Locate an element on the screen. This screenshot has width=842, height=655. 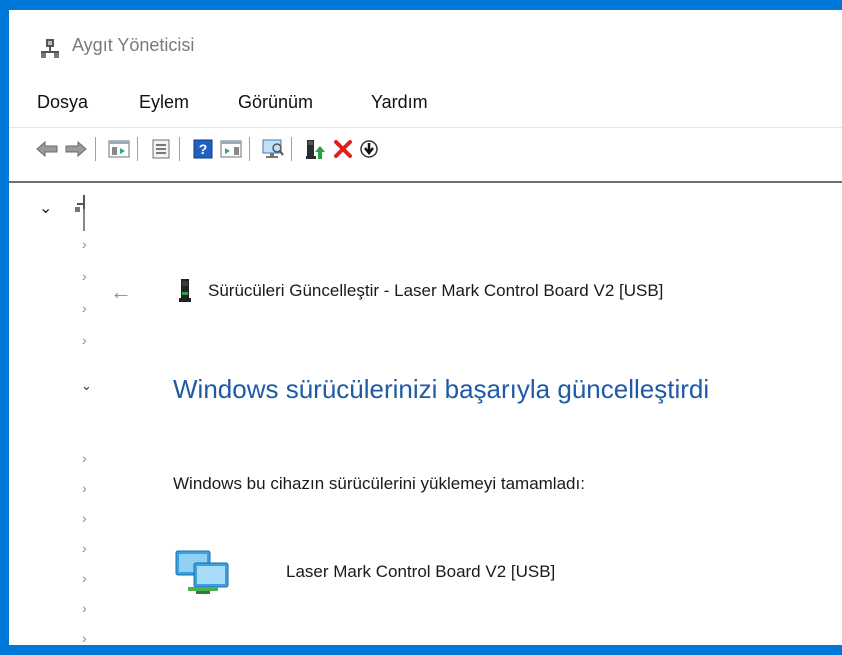
title-bar: Aygıt Yöneticisi is located at coordinates (425, 45).